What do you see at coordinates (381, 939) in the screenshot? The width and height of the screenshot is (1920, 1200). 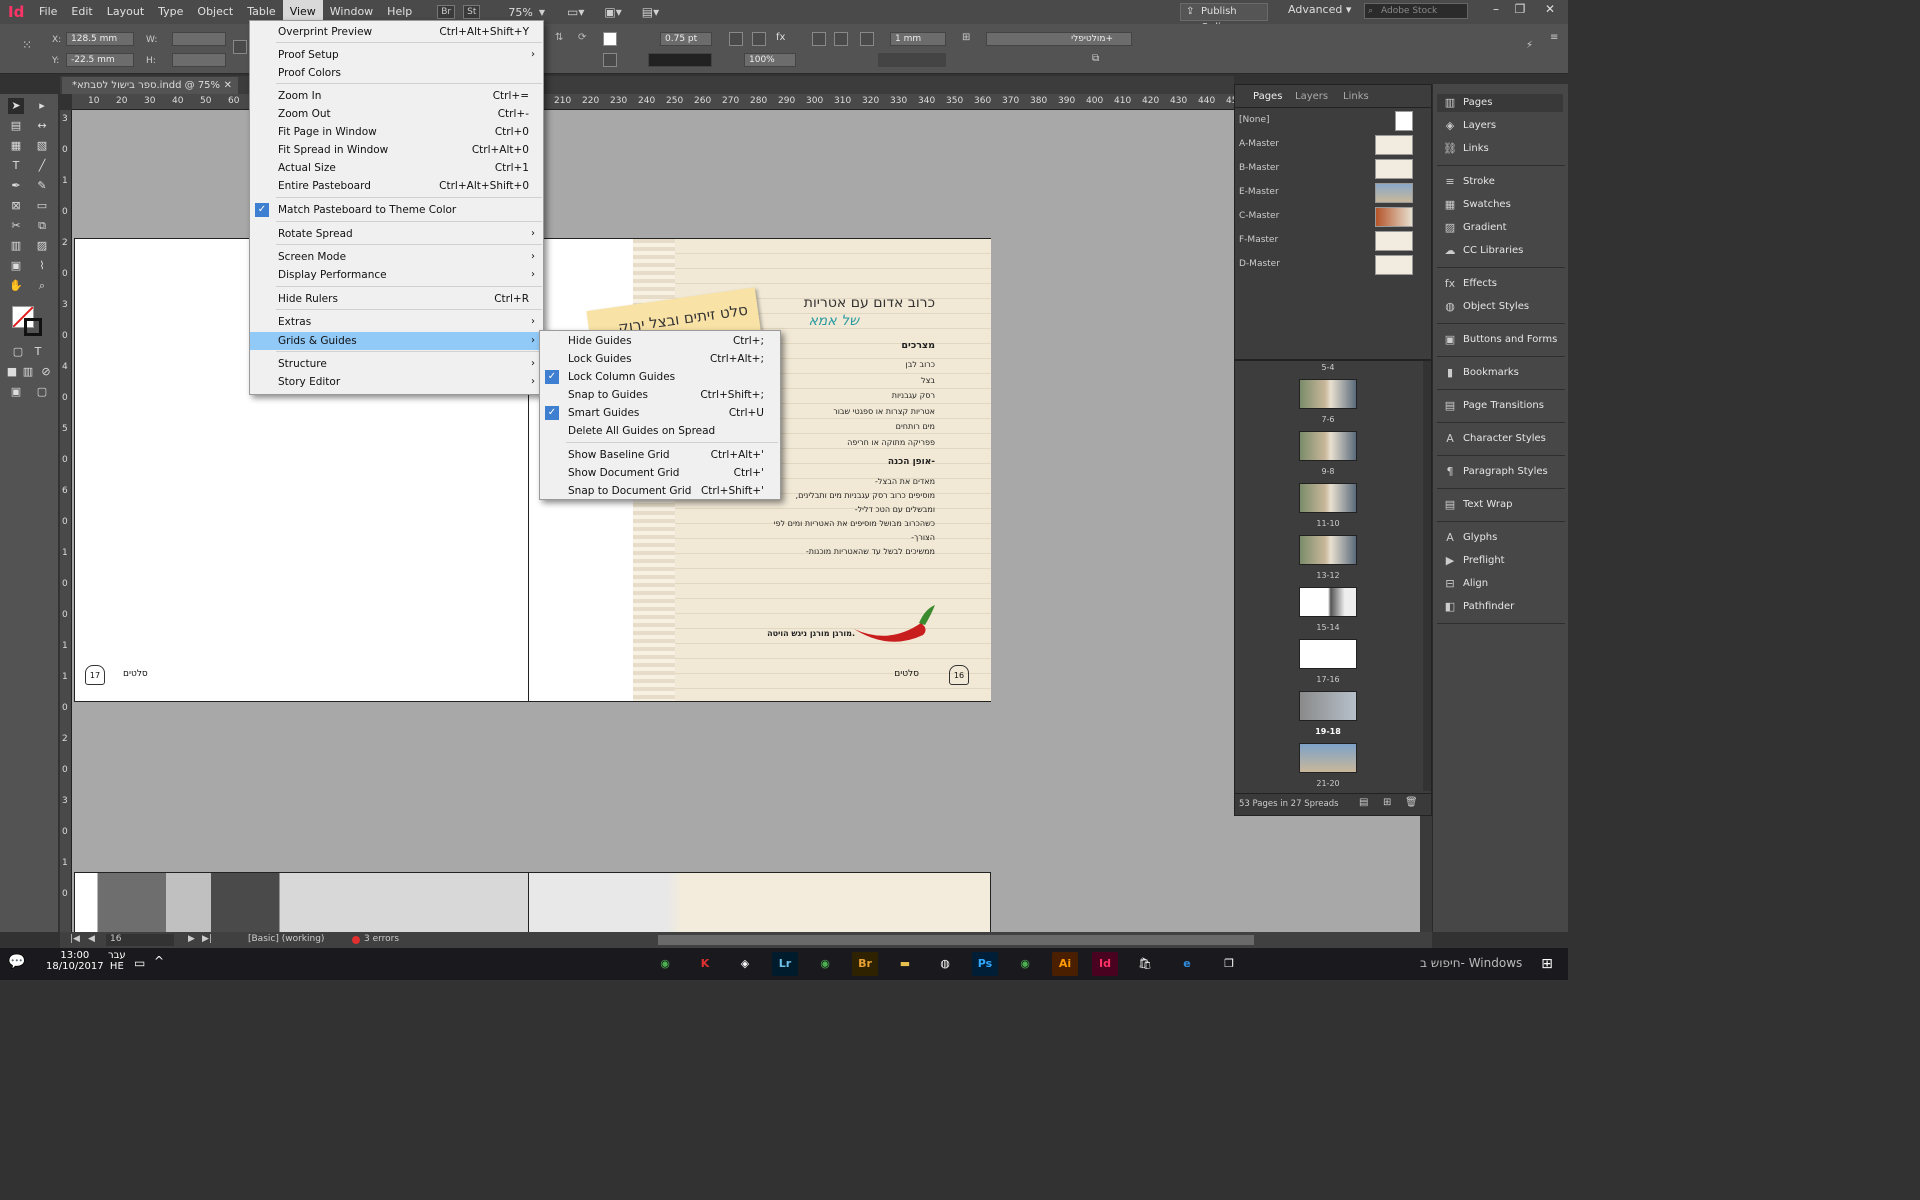 I see `preflight-errors: 3 errors` at bounding box center [381, 939].